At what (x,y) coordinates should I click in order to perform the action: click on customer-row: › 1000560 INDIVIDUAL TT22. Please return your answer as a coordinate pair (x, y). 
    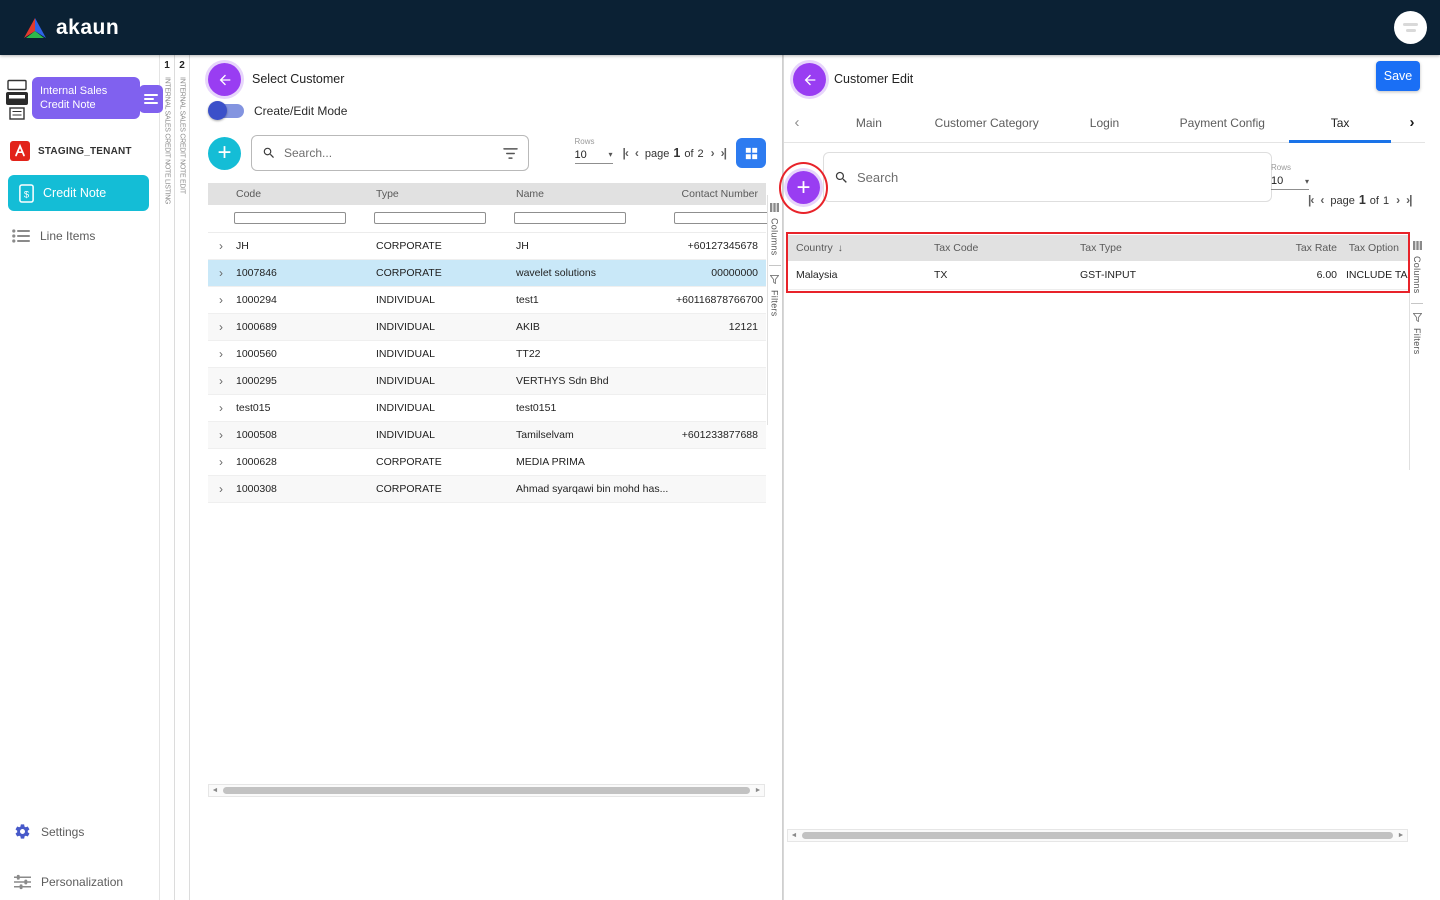
    Looking at the image, I should click on (487, 354).